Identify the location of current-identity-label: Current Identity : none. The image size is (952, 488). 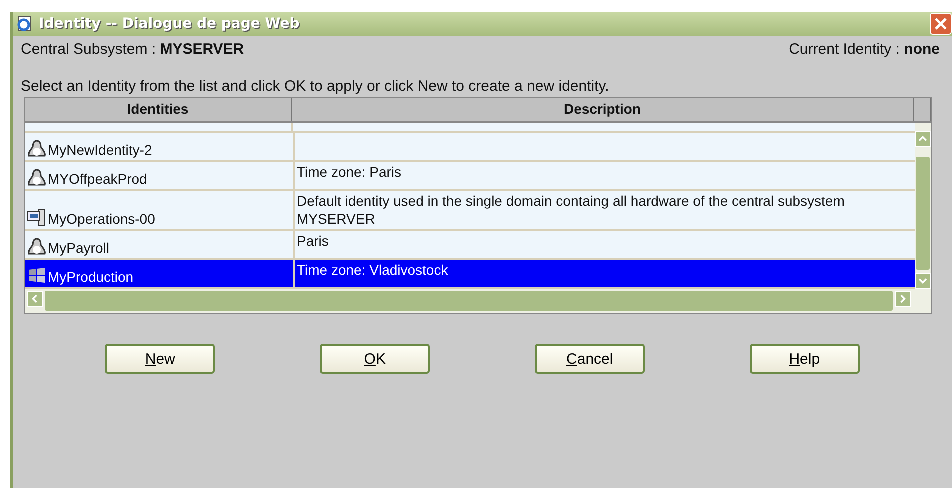
(864, 49).